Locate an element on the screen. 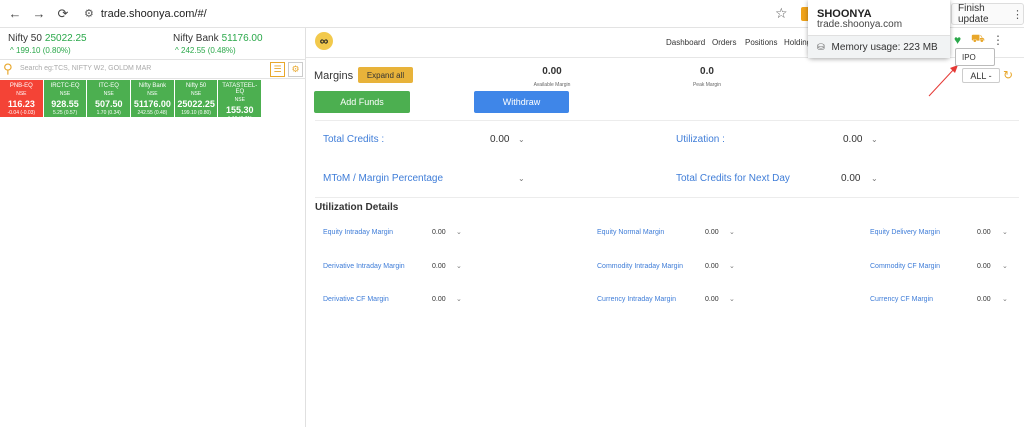 The width and height of the screenshot is (1024, 427). shoonya-logo: ∞ is located at coordinates (324, 41).